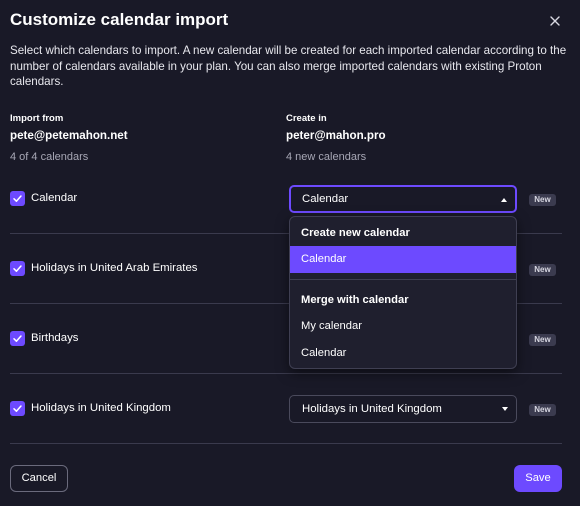 Image resolution: width=580 pixels, height=506 pixels. Describe the element at coordinates (355, 233) in the screenshot. I see `dropdown-group-heading: Create new calendar` at that location.